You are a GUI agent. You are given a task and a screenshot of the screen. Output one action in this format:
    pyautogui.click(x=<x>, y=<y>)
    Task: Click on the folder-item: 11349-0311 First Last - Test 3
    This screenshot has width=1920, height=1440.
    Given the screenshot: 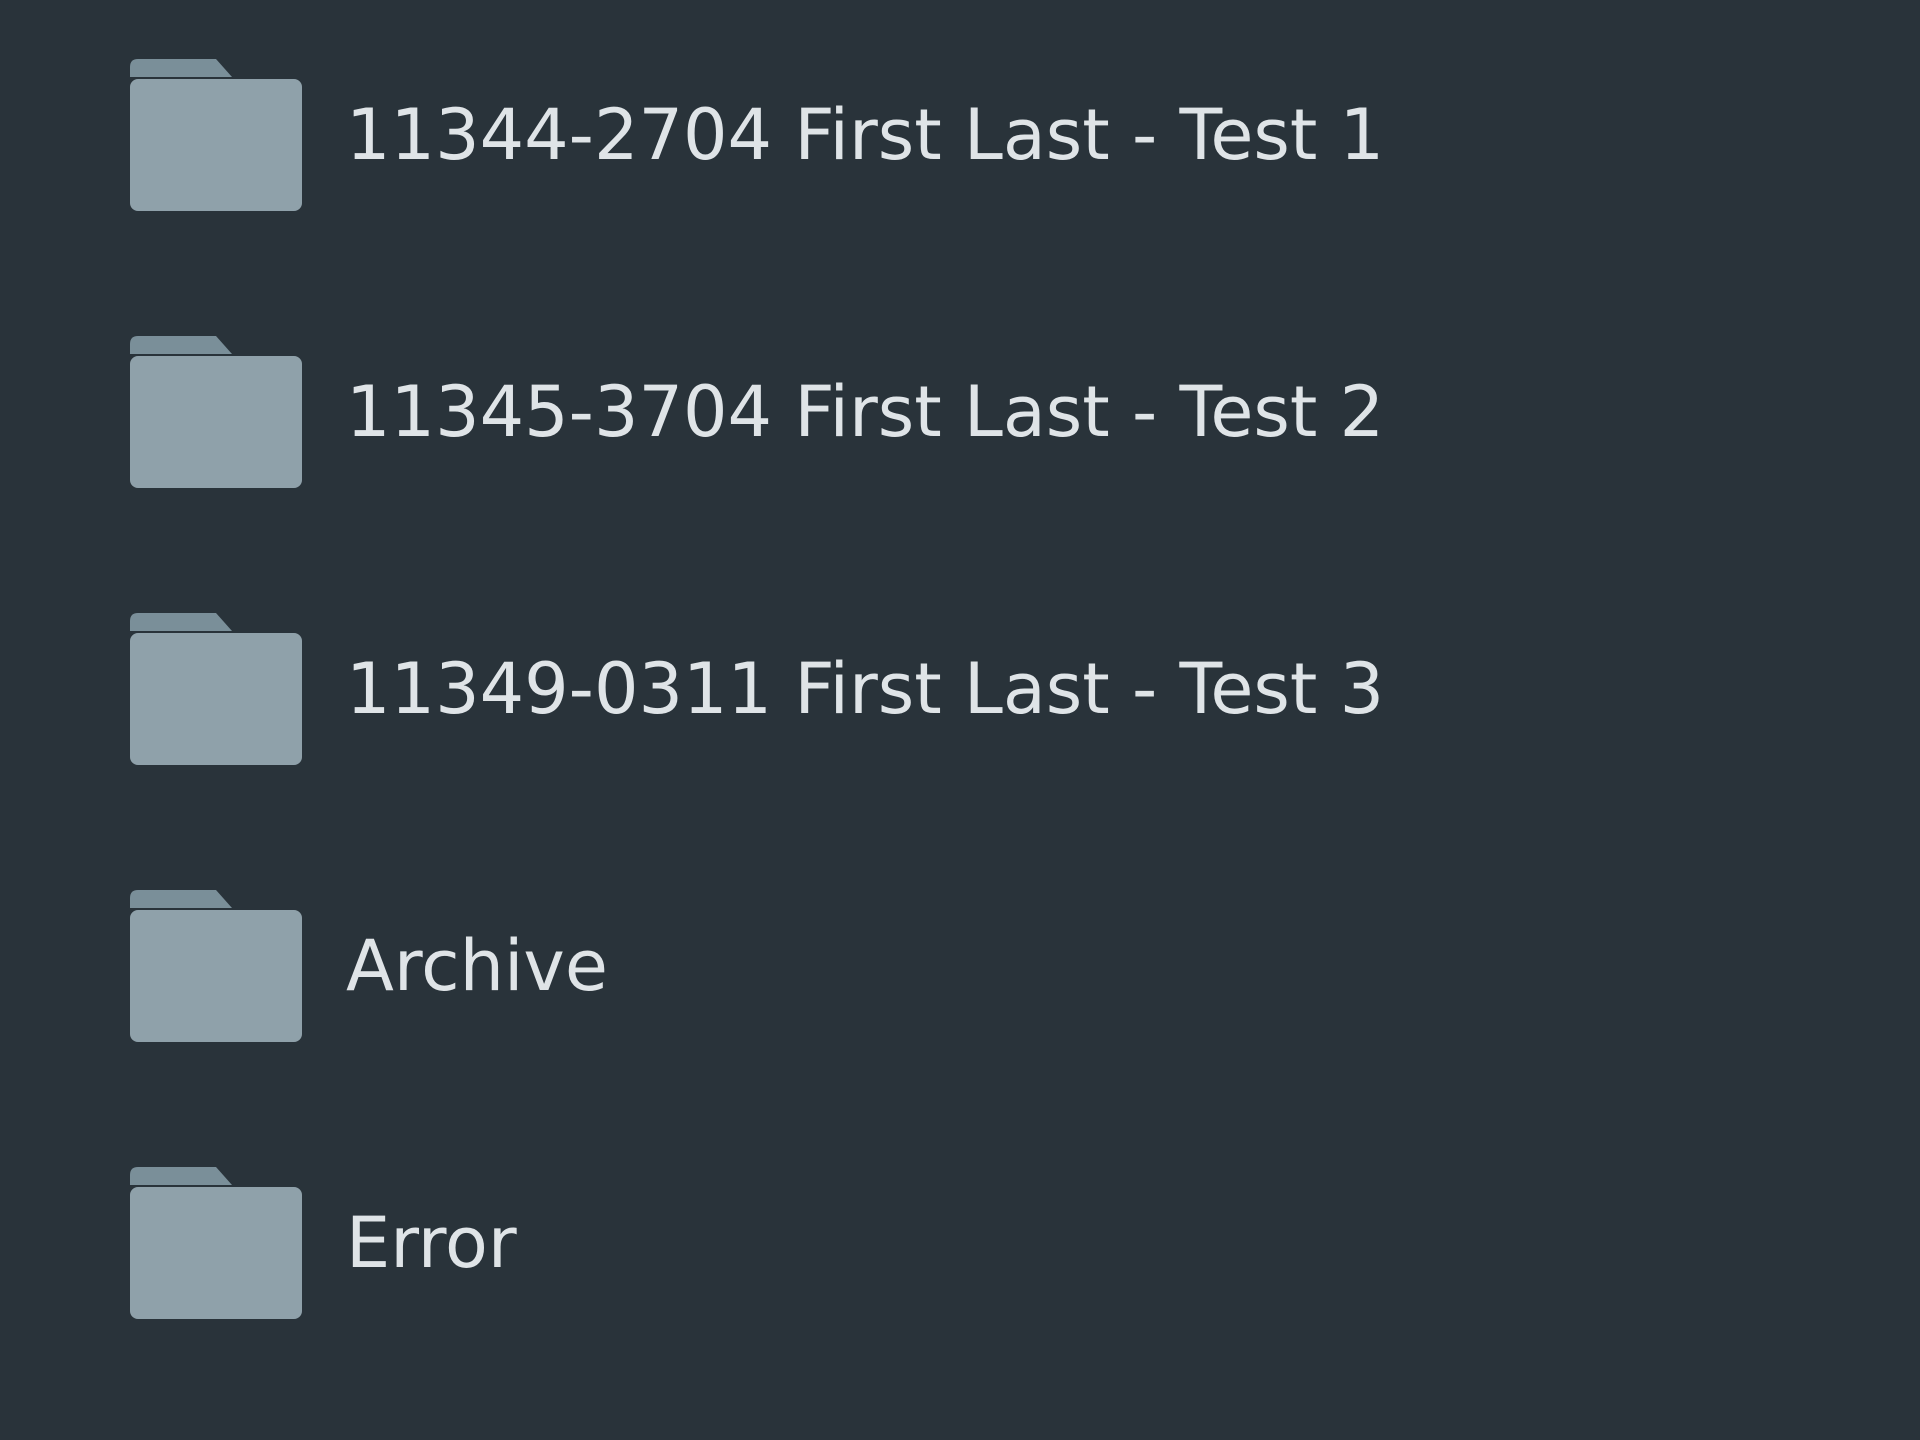 What is the action you would take?
    pyautogui.click(x=830, y=689)
    